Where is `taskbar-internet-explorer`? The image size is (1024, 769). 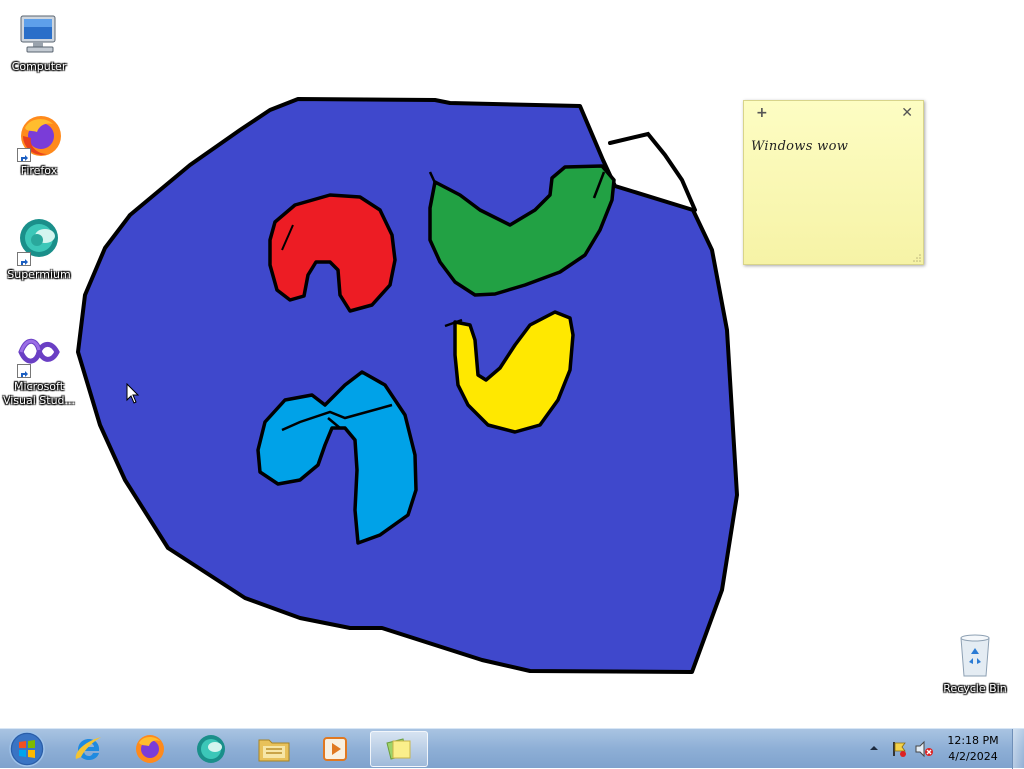 taskbar-internet-explorer is located at coordinates (89, 749).